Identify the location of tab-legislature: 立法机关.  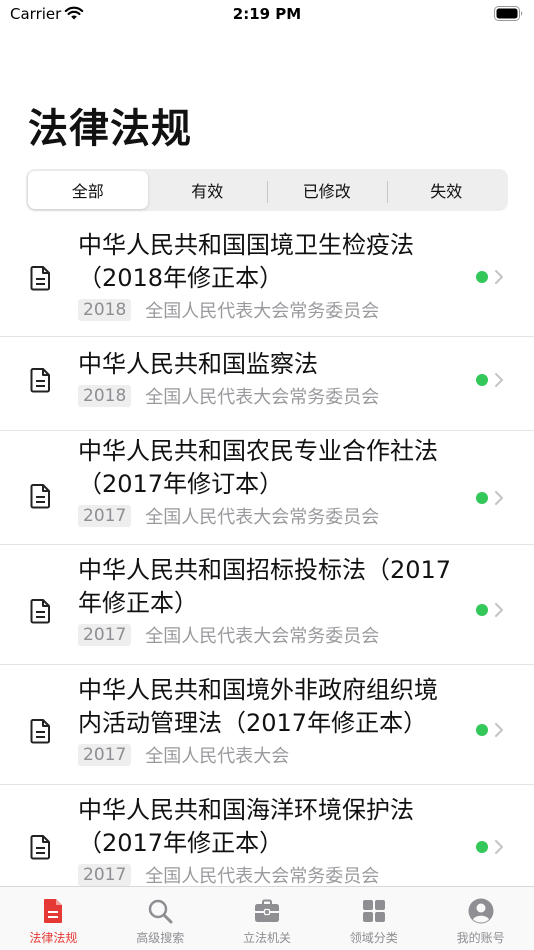
(267, 918).